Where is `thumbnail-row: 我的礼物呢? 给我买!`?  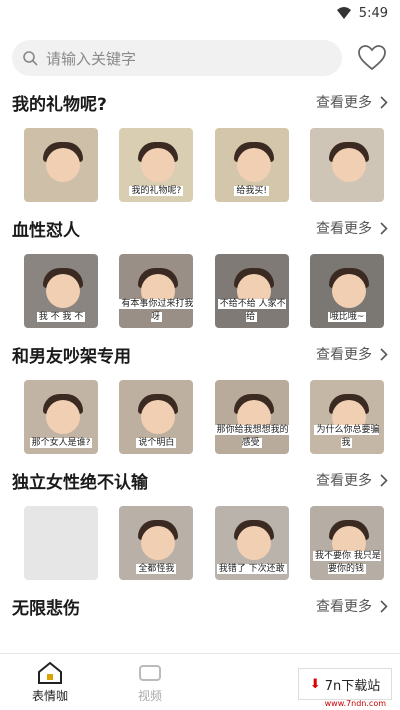 thumbnail-row: 我的礼物呢? 给我买! is located at coordinates (200, 165).